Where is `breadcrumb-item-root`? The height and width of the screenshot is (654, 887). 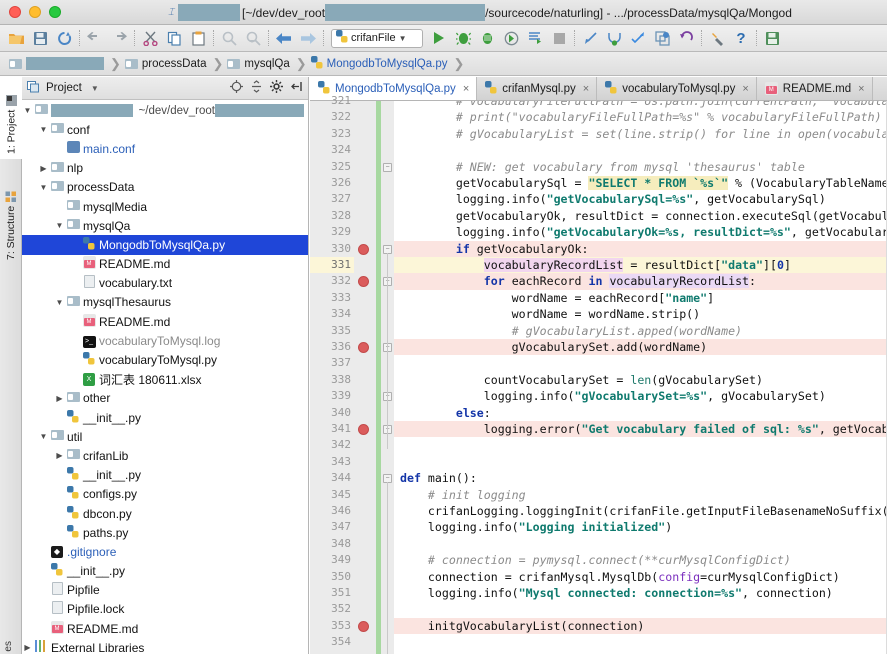 breadcrumb-item-root is located at coordinates (57, 63).